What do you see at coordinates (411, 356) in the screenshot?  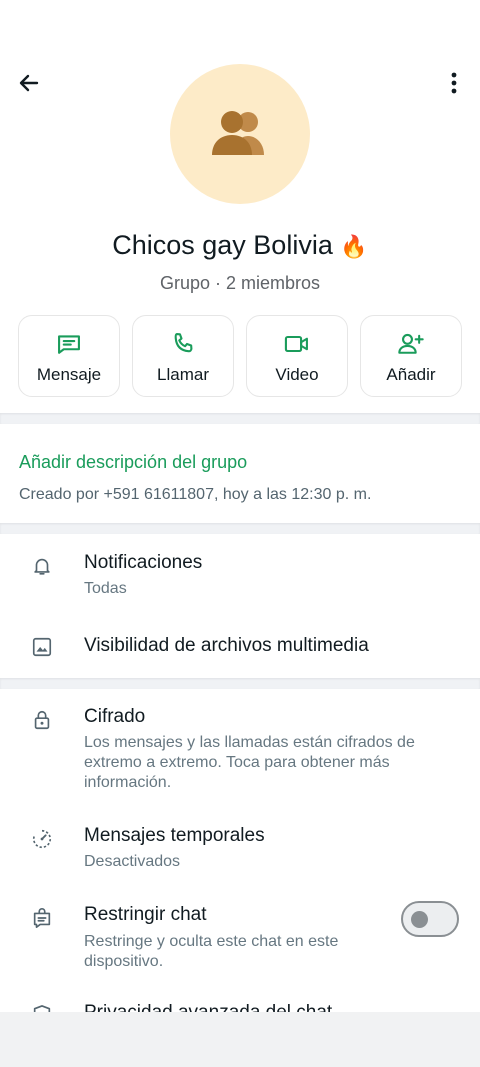 I see `add-member-button: Añadir` at bounding box center [411, 356].